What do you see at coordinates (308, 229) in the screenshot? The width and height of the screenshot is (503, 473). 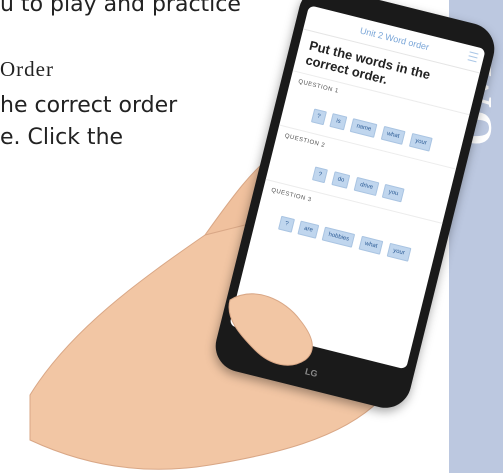 I see `word-chip: are` at bounding box center [308, 229].